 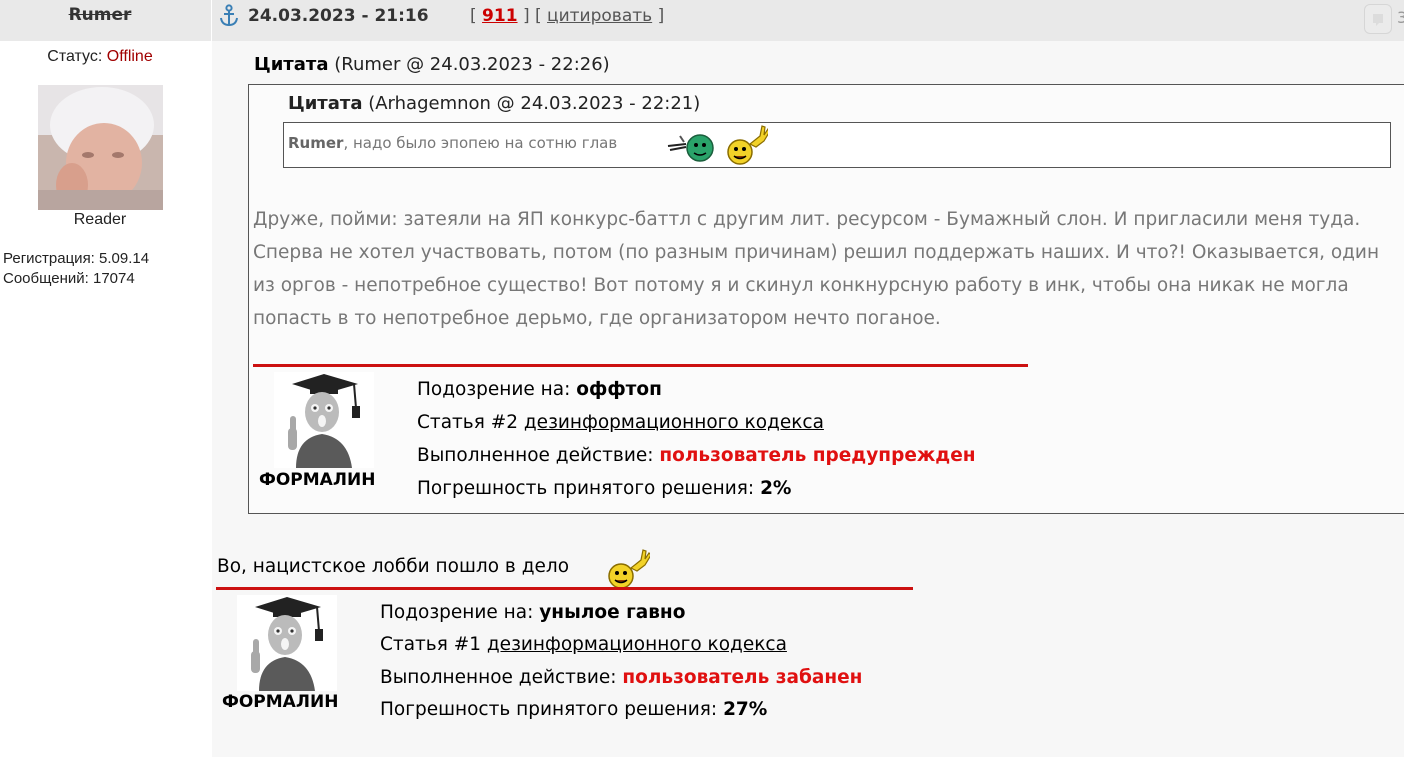 I want to click on bomb-smiley-icon, so click(x=690, y=148).